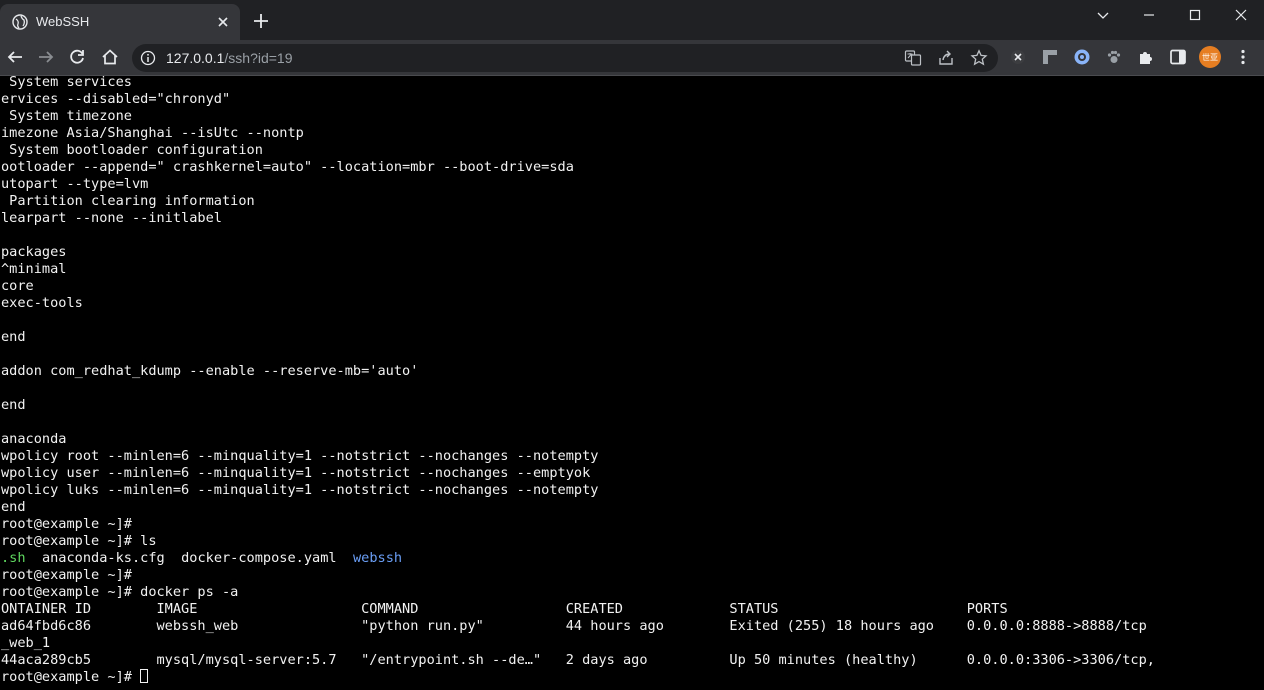 Image resolution: width=1264 pixels, height=690 pixels. Describe the element at coordinates (565, 58) in the screenshot. I see `address-bar: 127.0.0.1/ssh?id=19` at that location.